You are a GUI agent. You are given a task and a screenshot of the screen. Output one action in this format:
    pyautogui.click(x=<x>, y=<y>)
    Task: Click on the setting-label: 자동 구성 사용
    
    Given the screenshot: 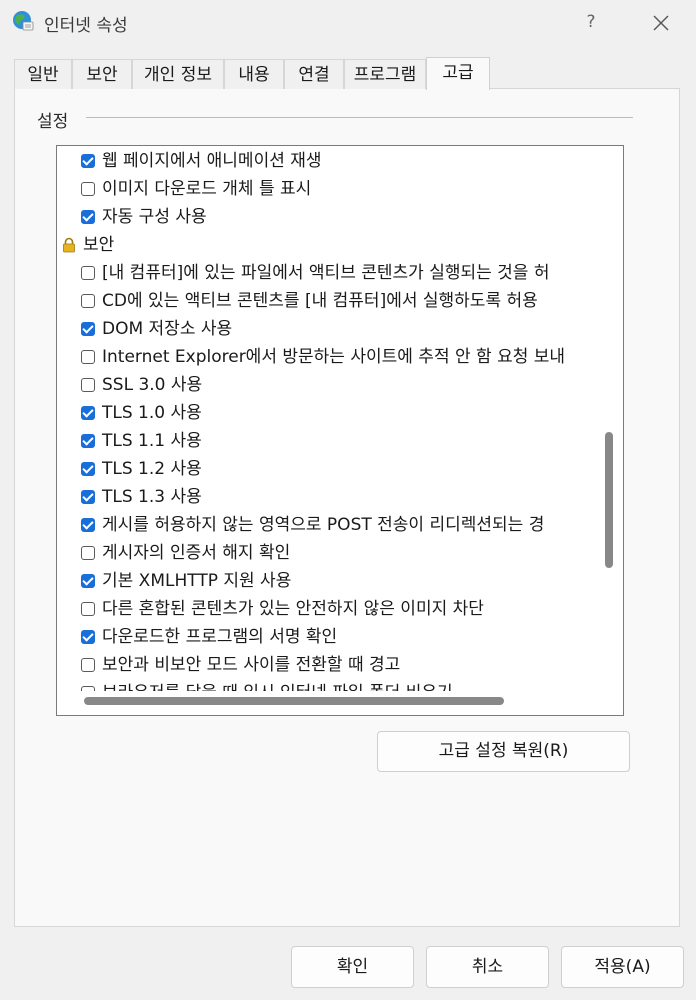 What is the action you would take?
    pyautogui.click(x=154, y=217)
    